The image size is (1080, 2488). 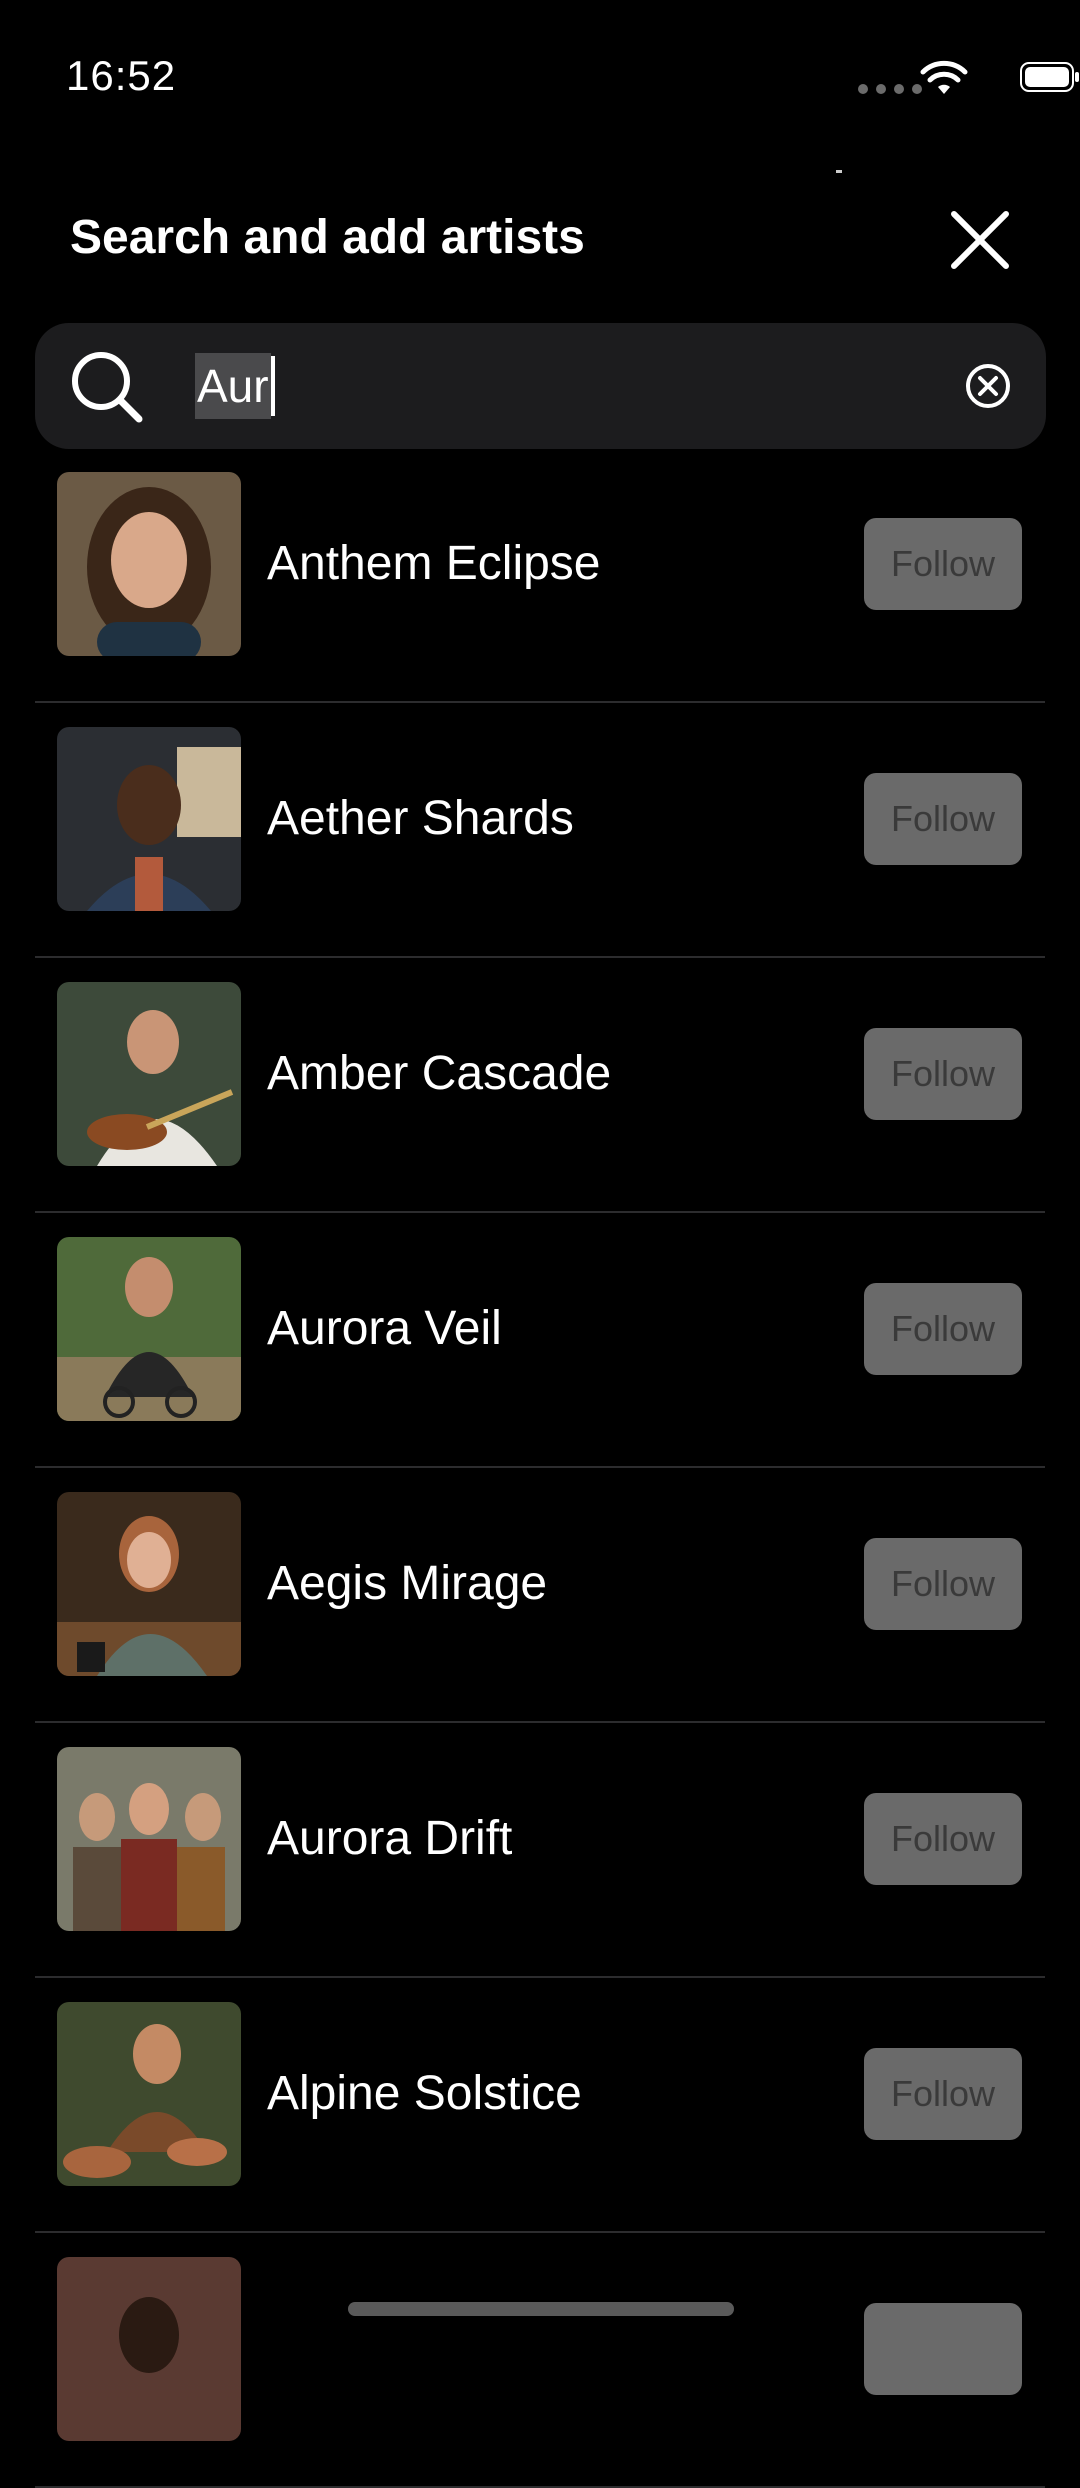 I want to click on artist-name: Aegis Mirage, so click(x=407, y=1583).